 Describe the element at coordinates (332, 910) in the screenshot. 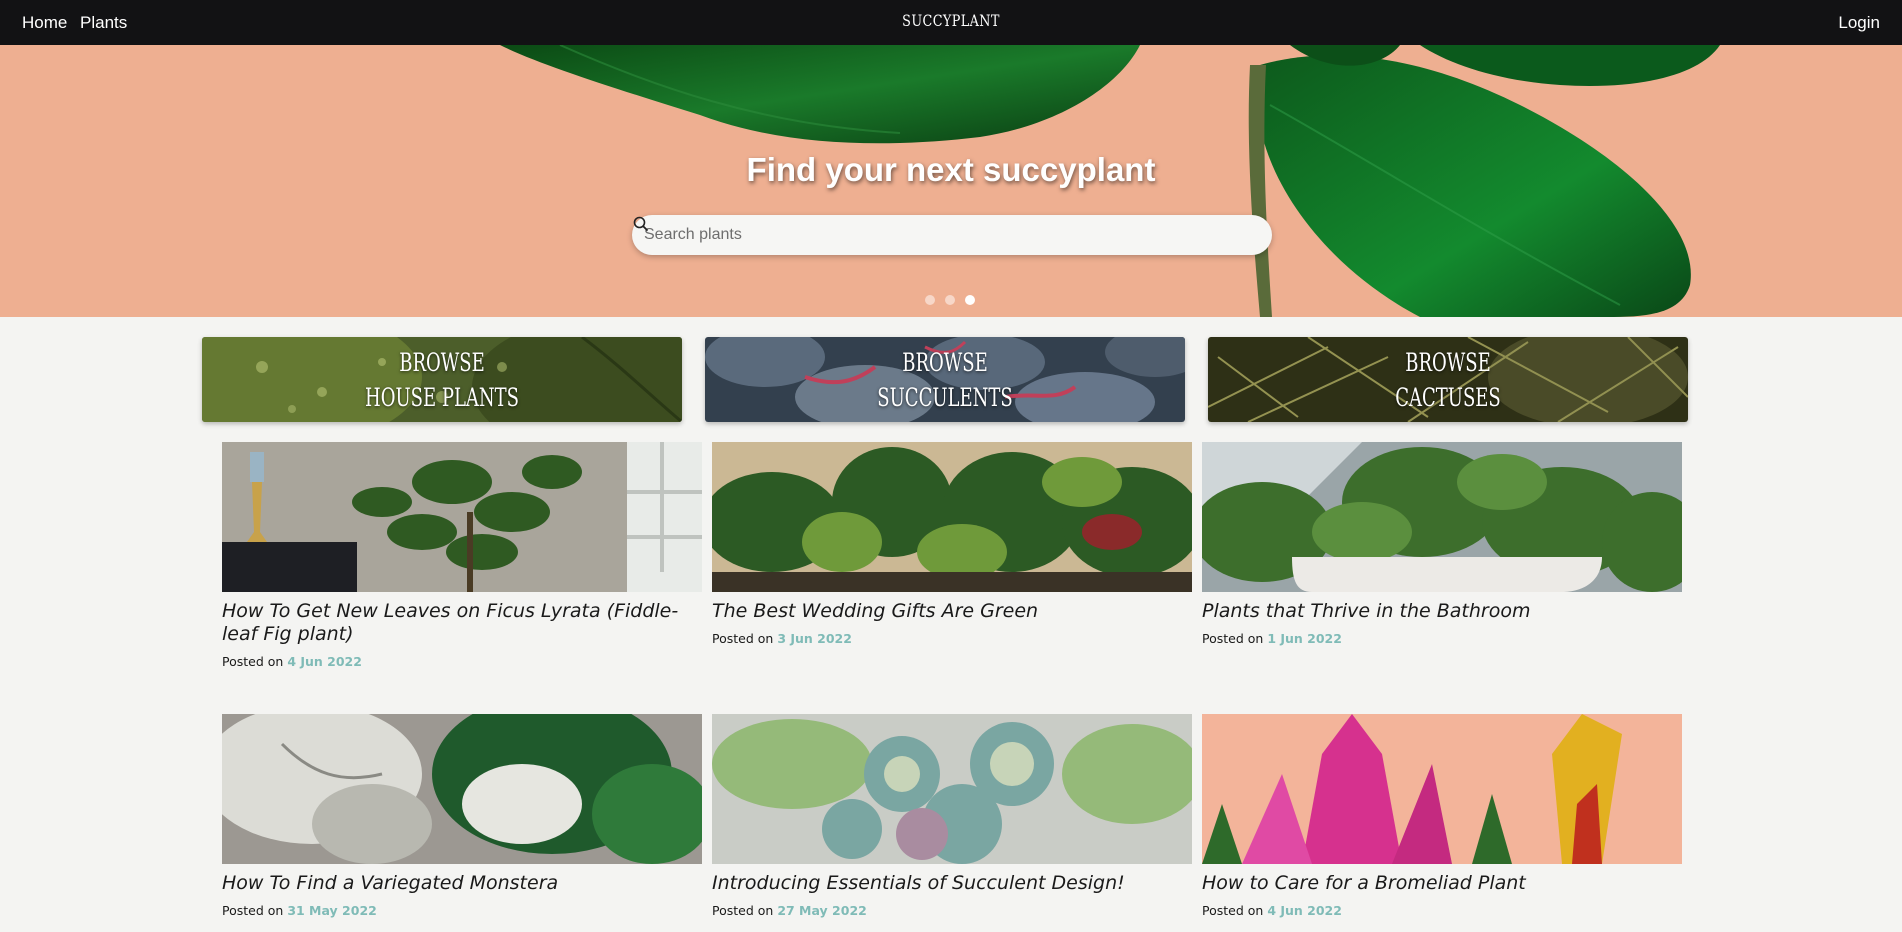

I see `post-date: 31 May 2022` at that location.